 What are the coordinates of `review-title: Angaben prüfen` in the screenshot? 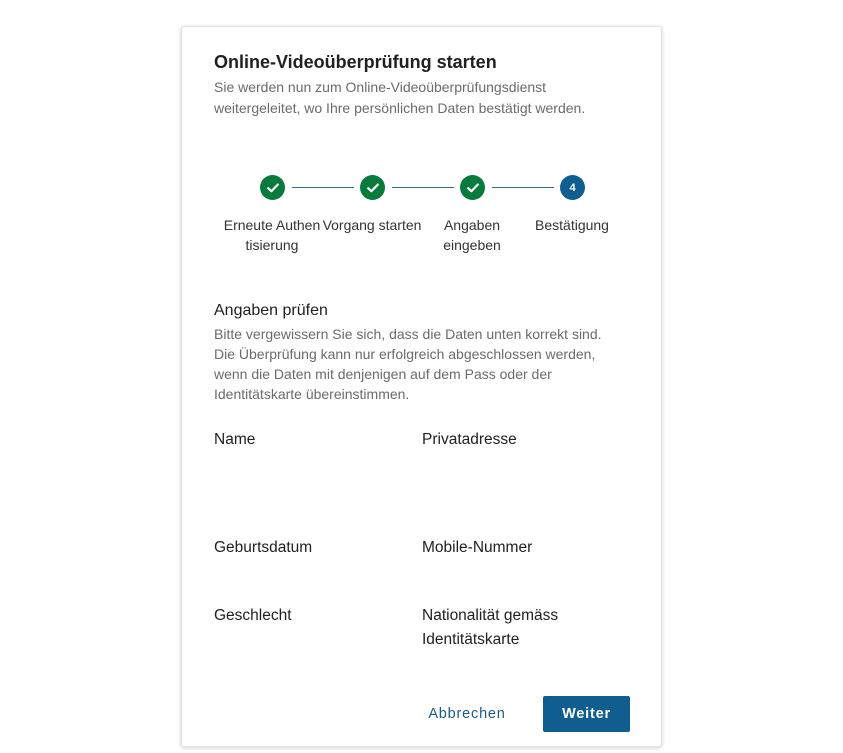 It's located at (271, 310).